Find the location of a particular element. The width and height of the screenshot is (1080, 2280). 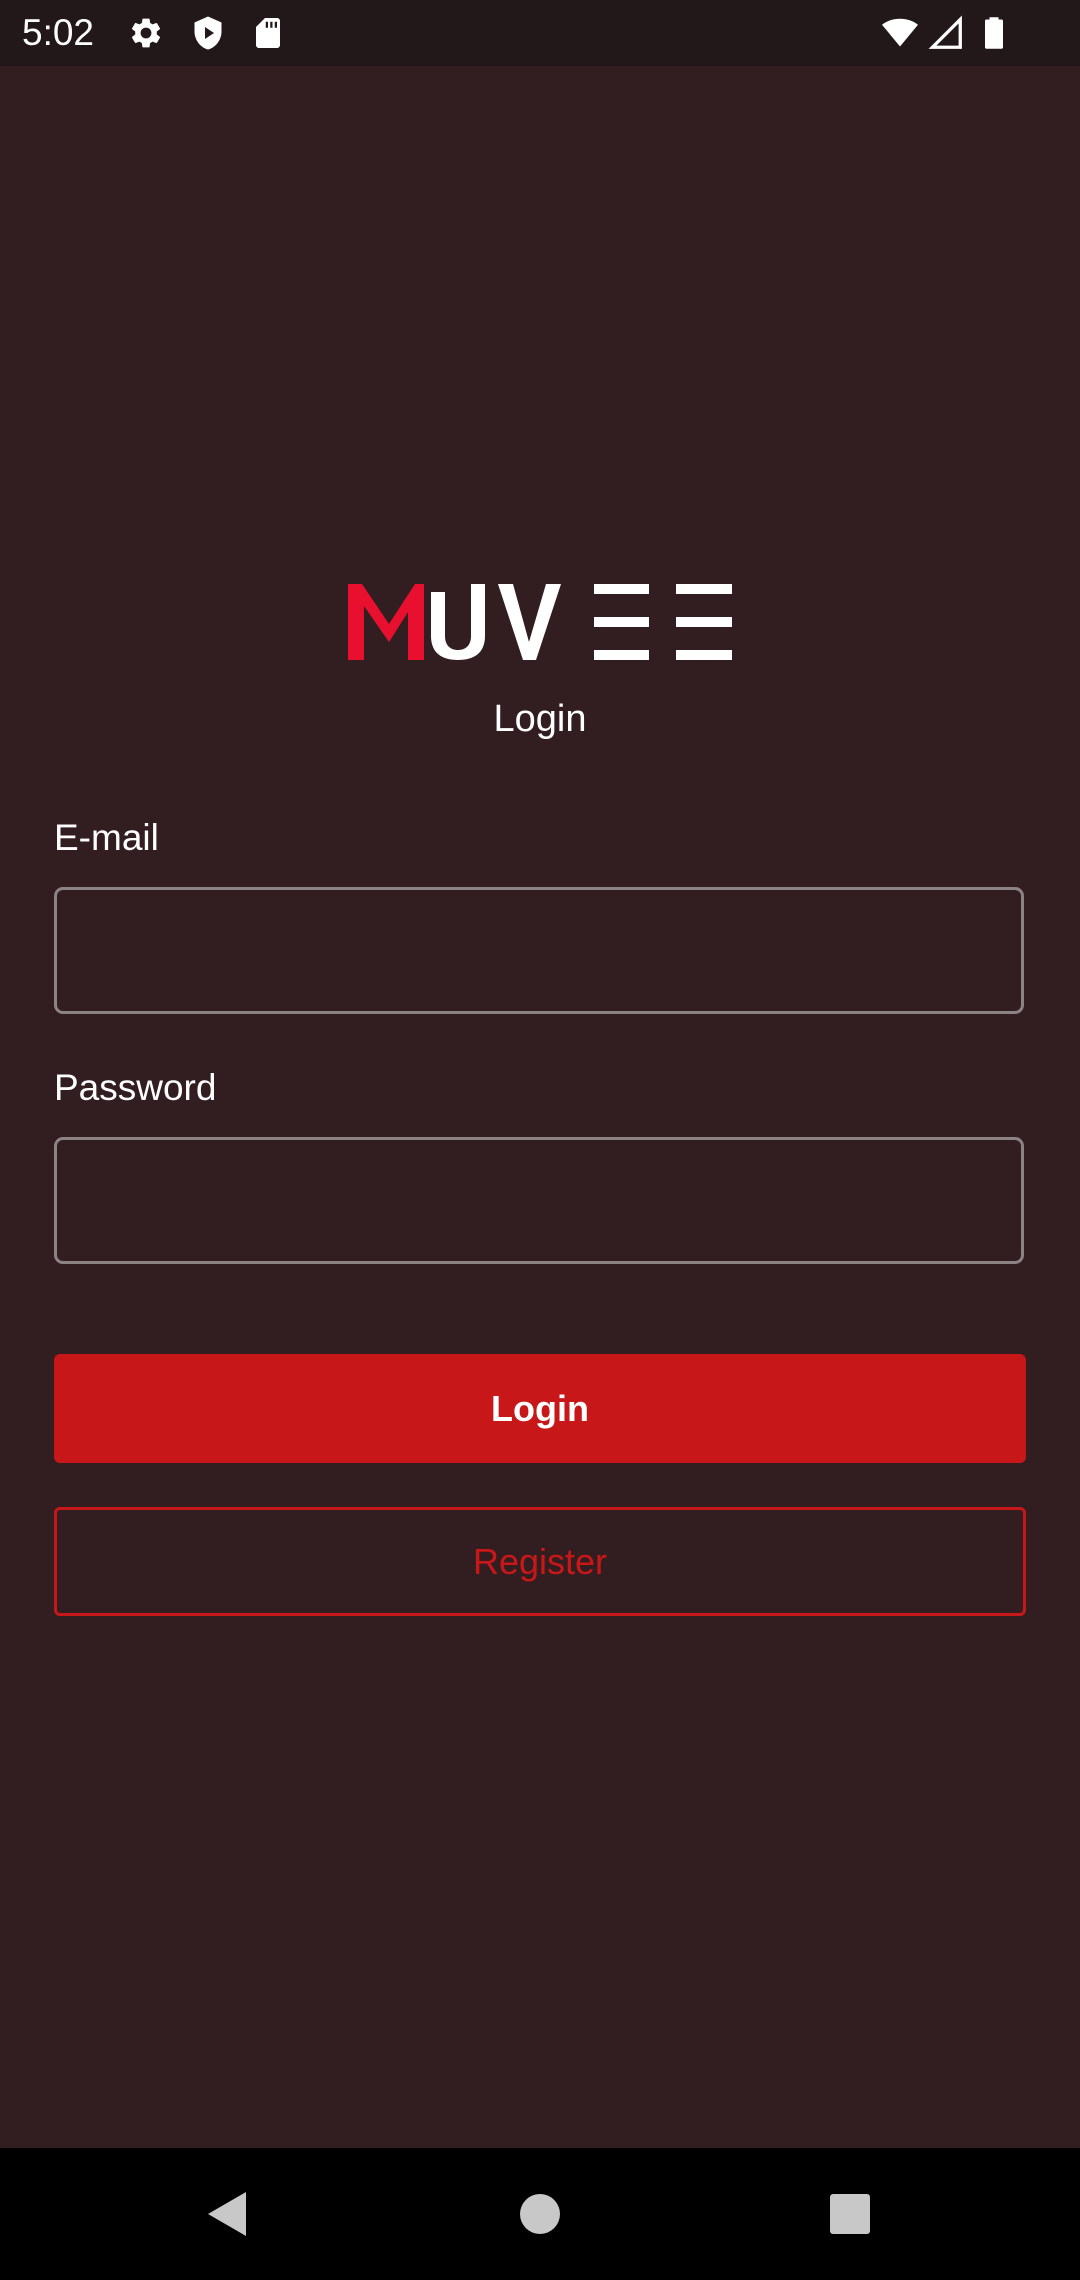

wifi-icon is located at coordinates (900, 33).